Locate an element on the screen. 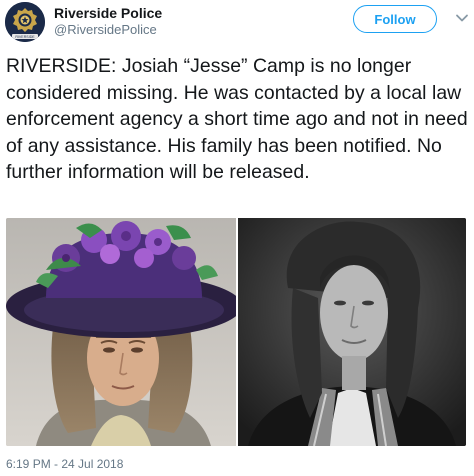 This screenshot has height=476, width=474. avatar: RIVERSIDE is located at coordinates (25, 22).